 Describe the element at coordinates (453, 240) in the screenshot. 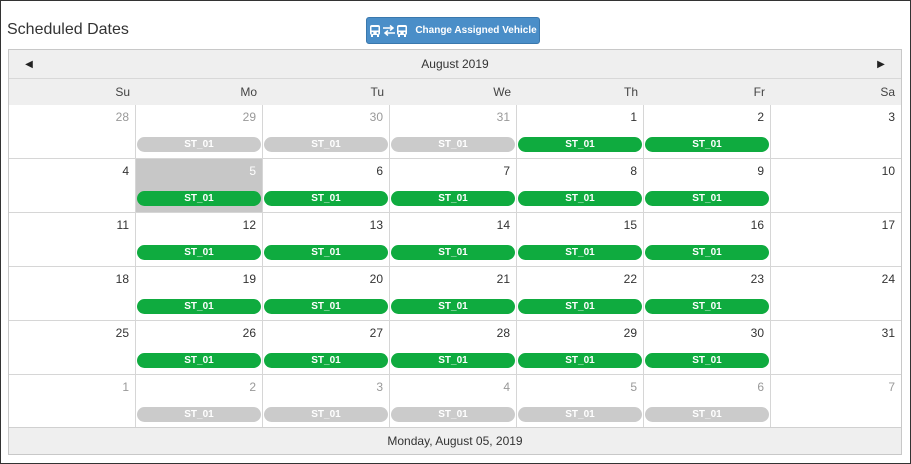

I see `calendar-day-cell: 14 ST_01` at that location.